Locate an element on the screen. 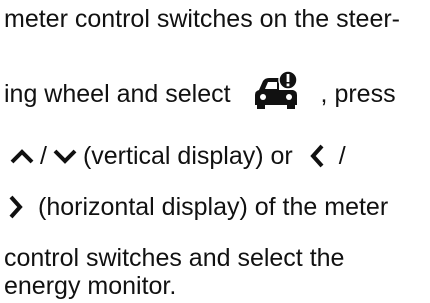 This screenshot has width=430, height=303. line4-text: (horizontal display) of the meter is located at coordinates (213, 207).